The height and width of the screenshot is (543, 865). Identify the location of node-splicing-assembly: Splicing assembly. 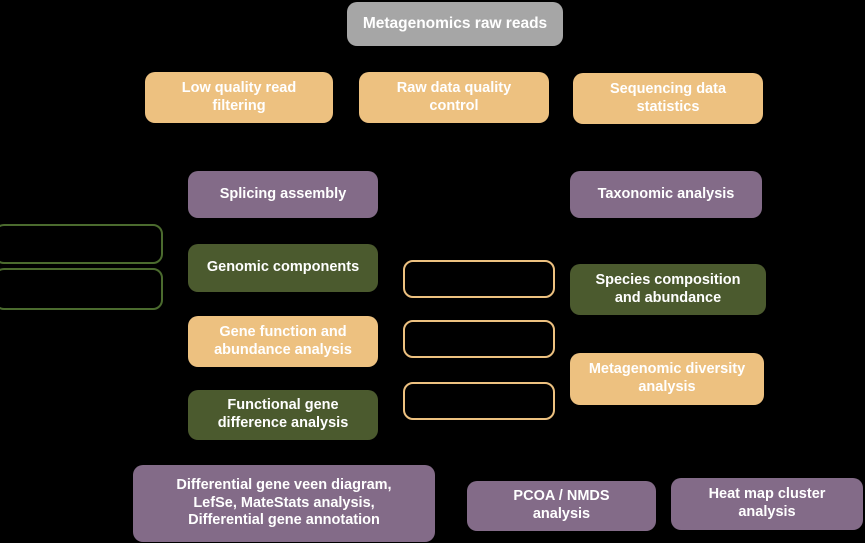
(283, 194).